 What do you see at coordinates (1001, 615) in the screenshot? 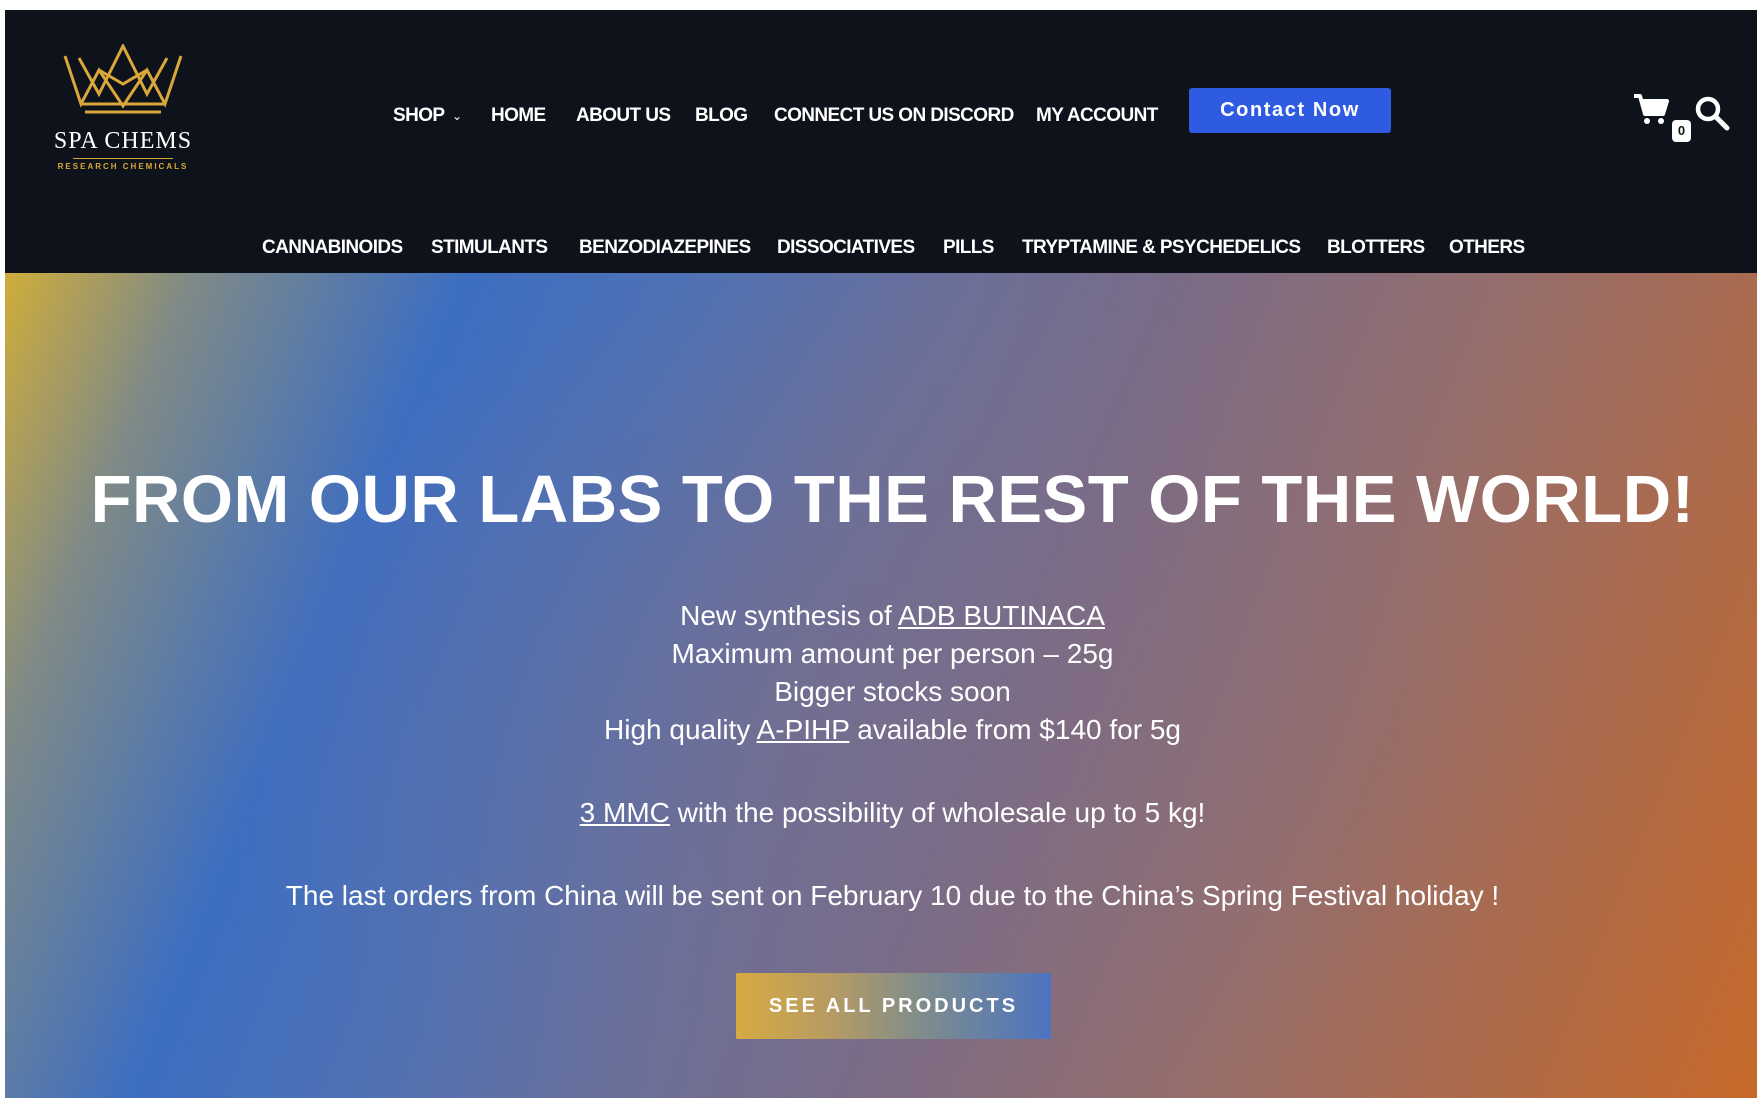
I see `adb-butinaca-link: ADB BUTINACA` at bounding box center [1001, 615].